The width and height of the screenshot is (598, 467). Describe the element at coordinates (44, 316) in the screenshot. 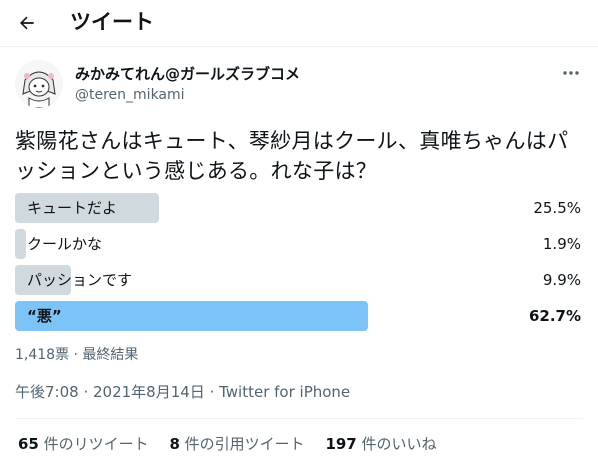

I see `poll-option-label: “悪”` at that location.